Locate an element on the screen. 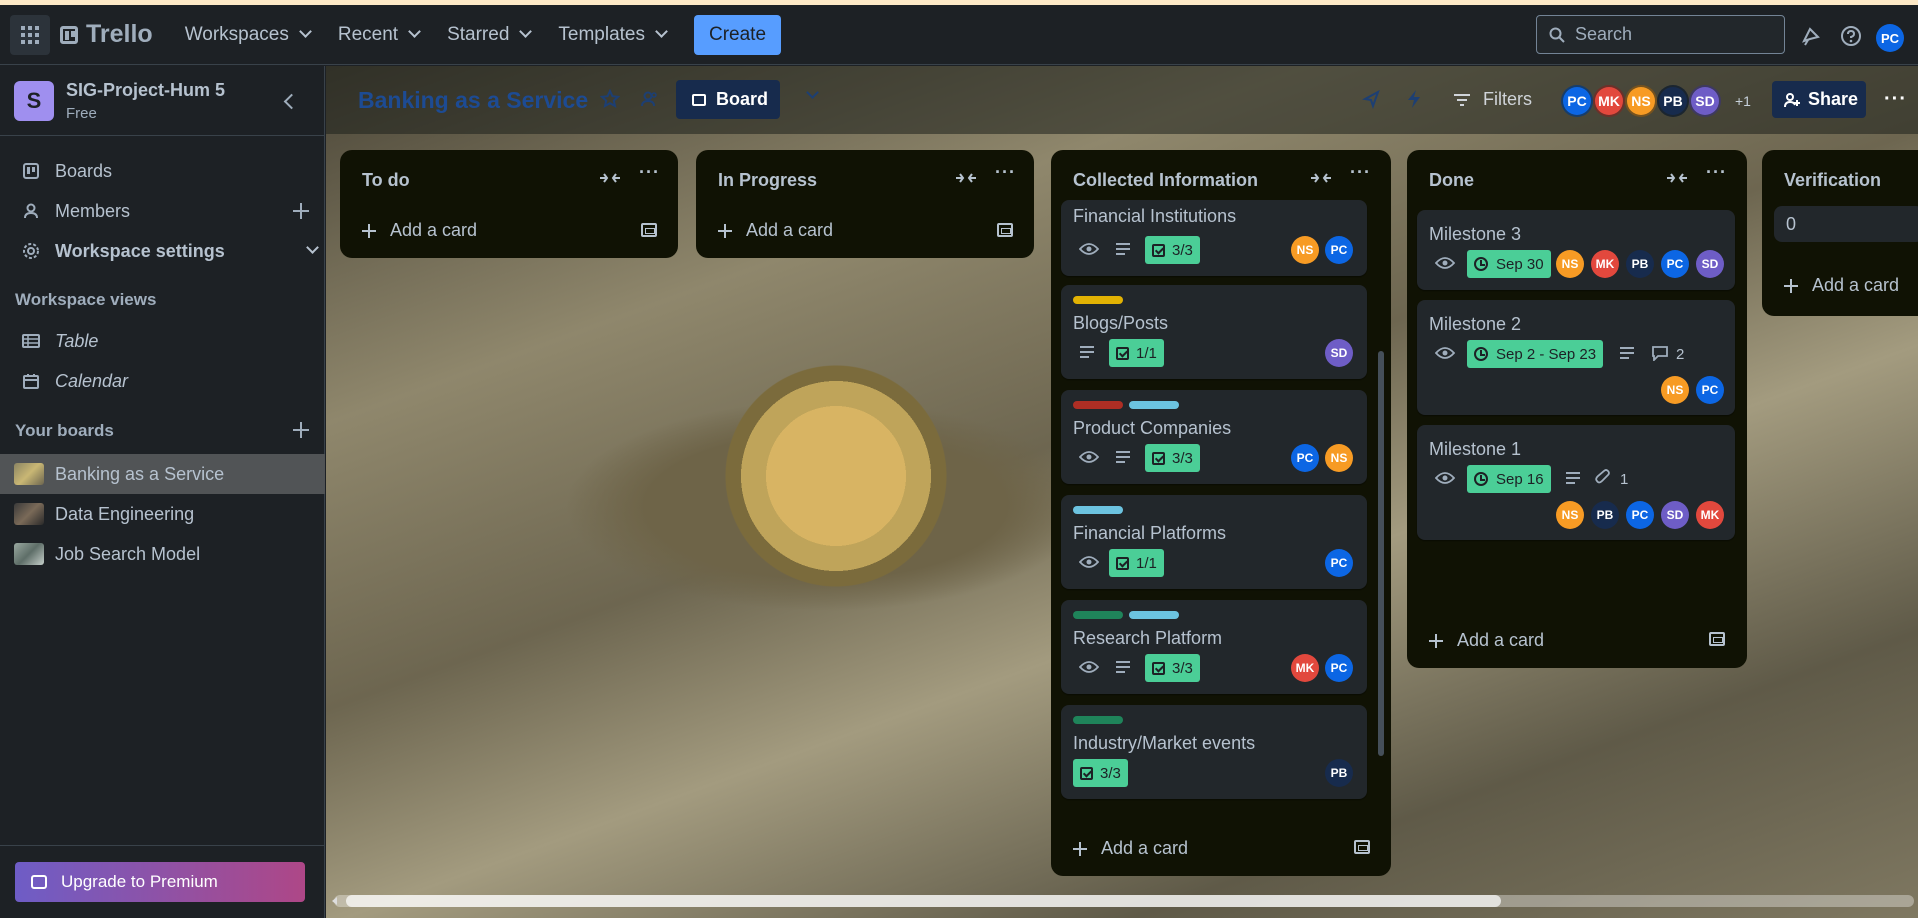 Image resolution: width=1918 pixels, height=918 pixels. sidebar-item-workspace-settings: Workspace settings is located at coordinates (162, 251).